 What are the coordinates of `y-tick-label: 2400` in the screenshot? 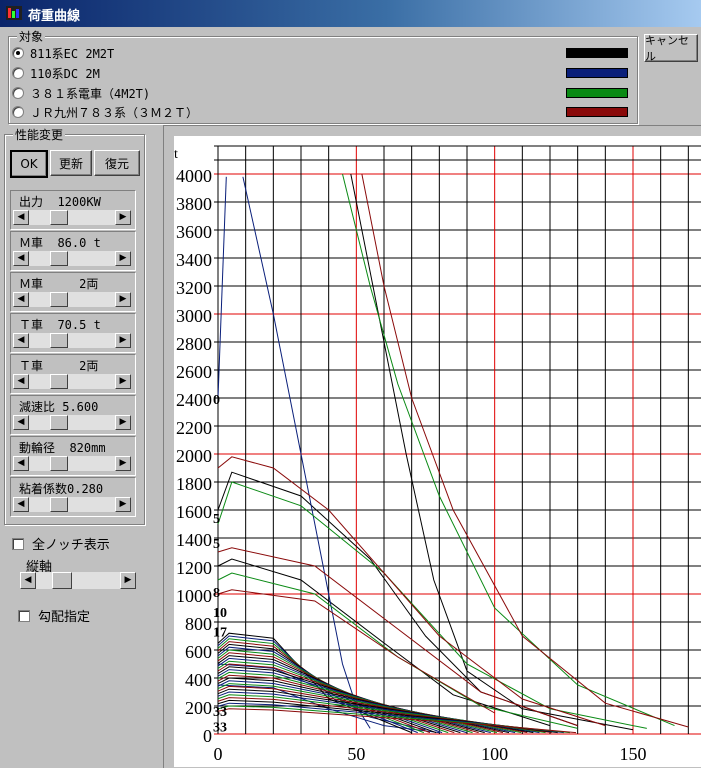 It's located at (194, 400).